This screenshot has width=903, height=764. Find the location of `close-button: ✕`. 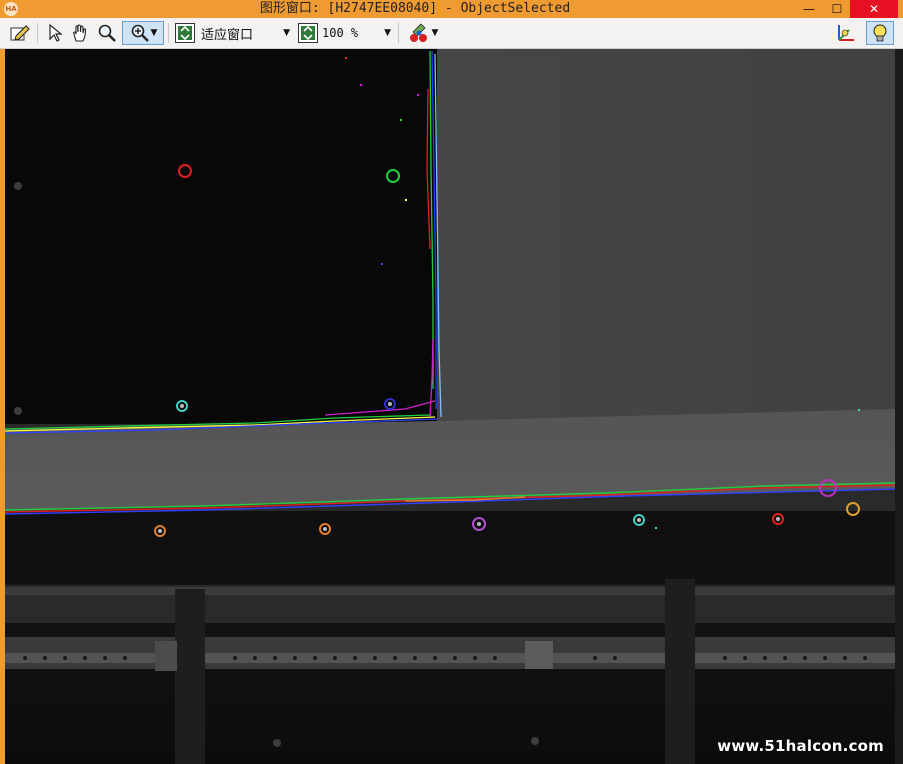

close-button: ✕ is located at coordinates (874, 9).